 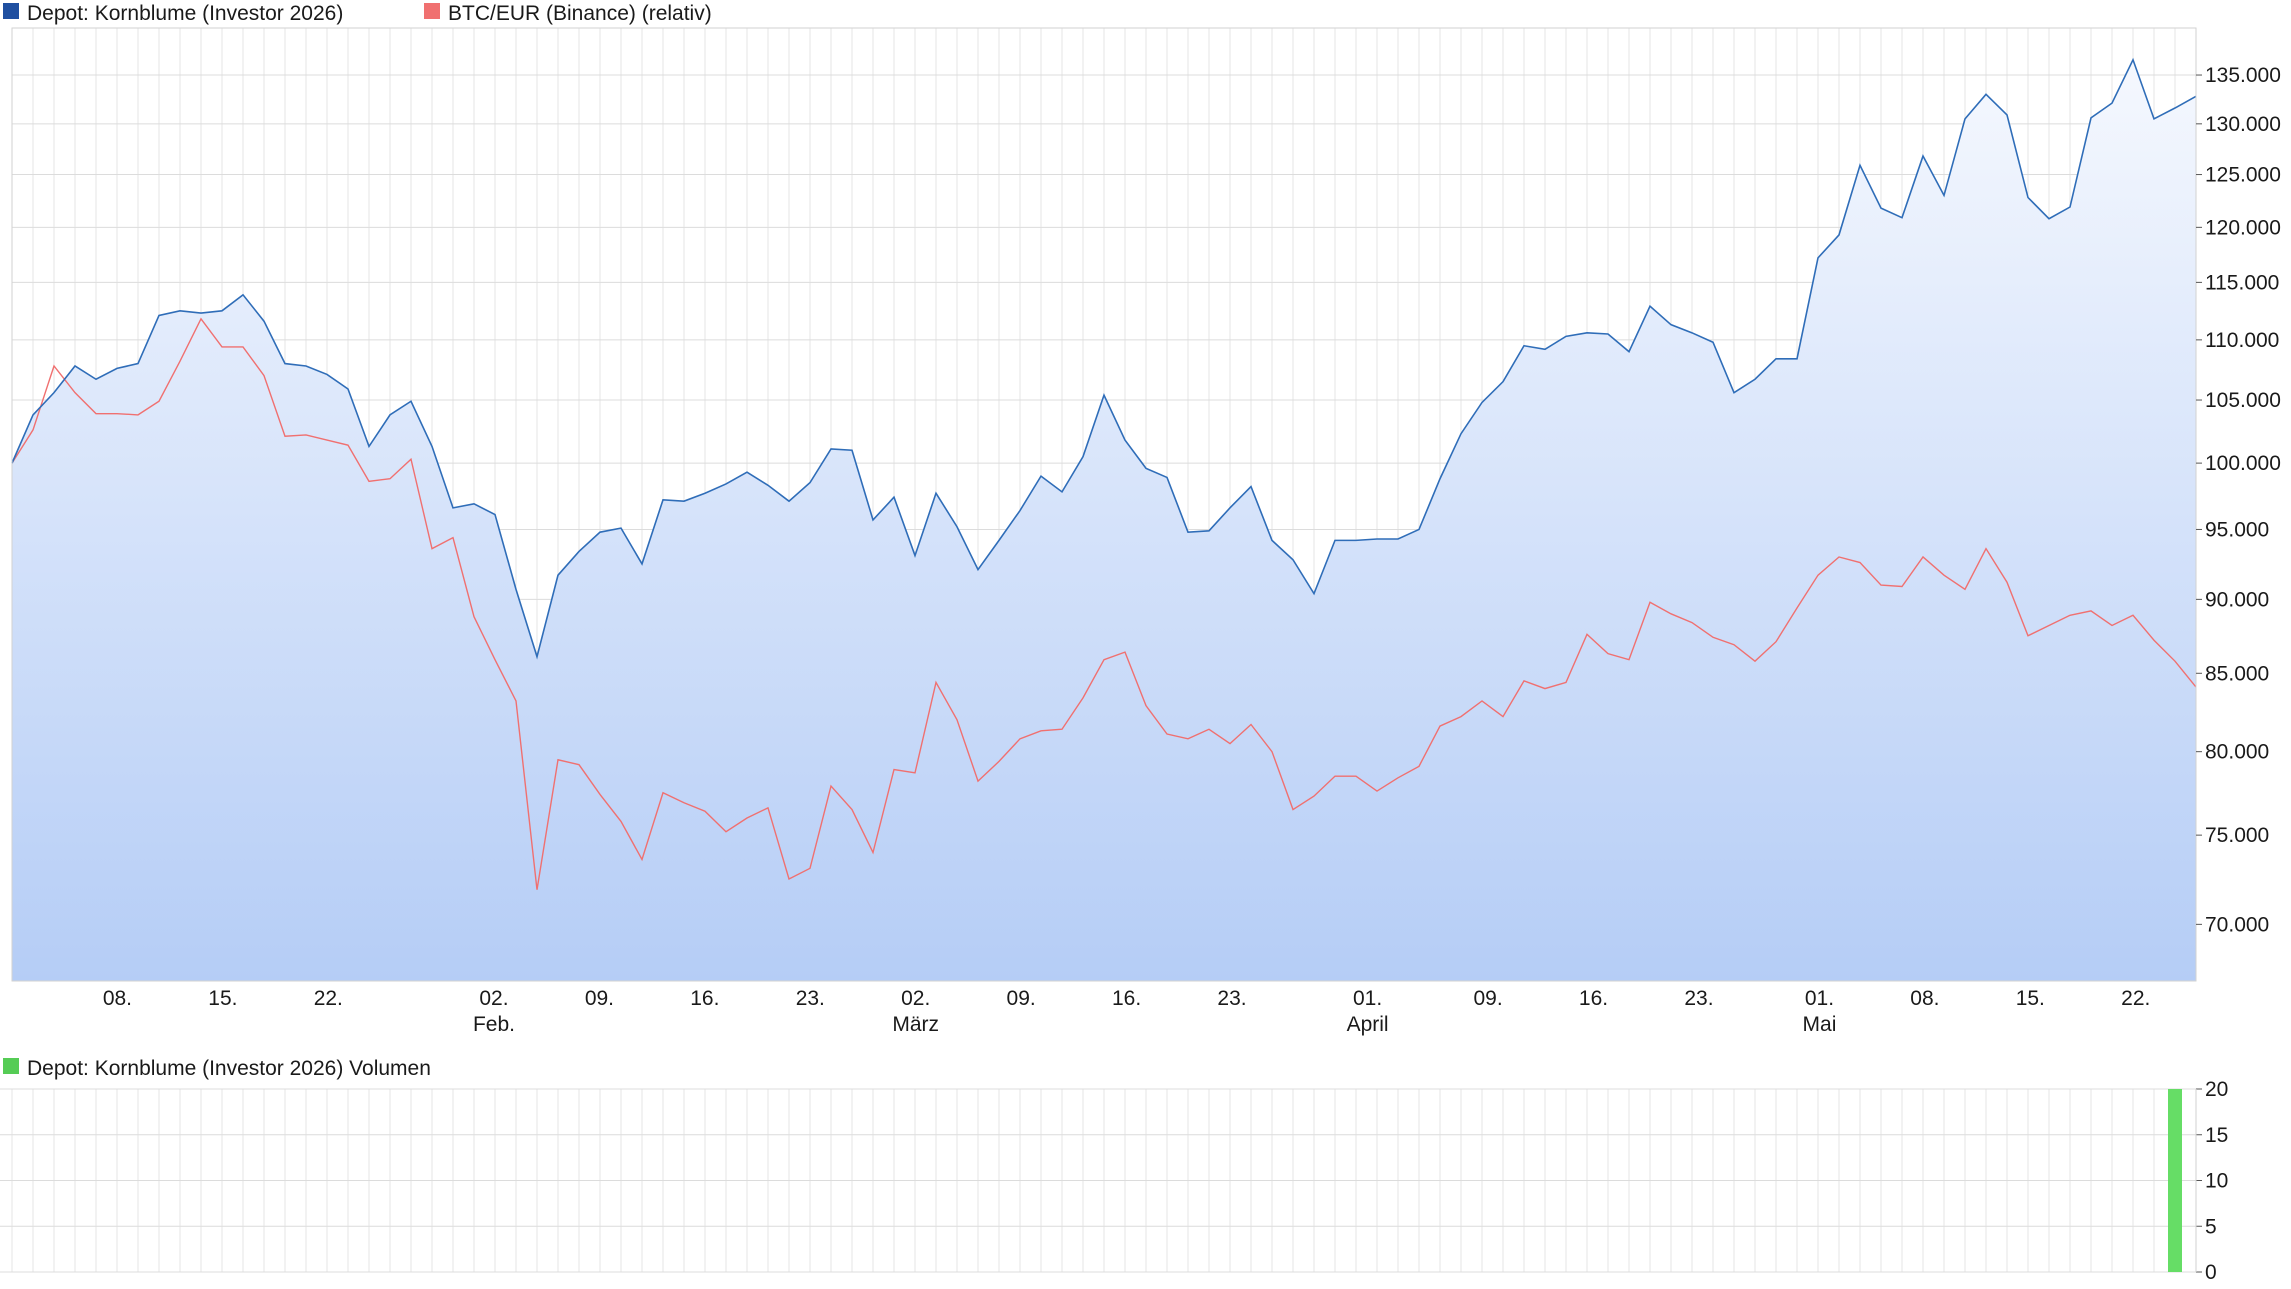 I want to click on x-tick-month: Feb., so click(x=494, y=1024).